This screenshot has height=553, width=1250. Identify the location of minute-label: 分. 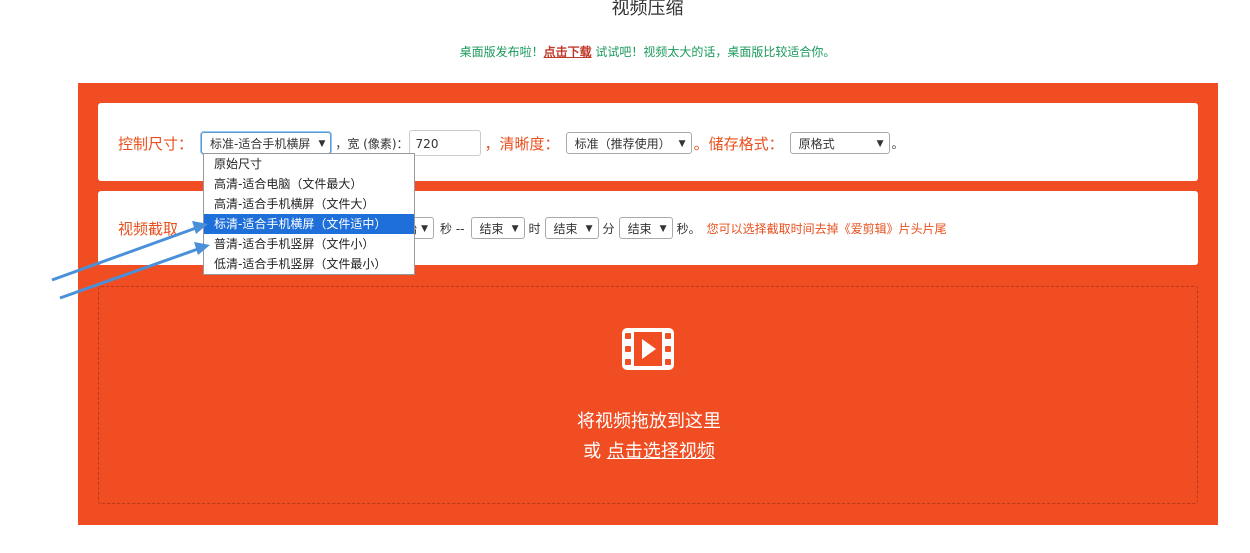
(608, 228).